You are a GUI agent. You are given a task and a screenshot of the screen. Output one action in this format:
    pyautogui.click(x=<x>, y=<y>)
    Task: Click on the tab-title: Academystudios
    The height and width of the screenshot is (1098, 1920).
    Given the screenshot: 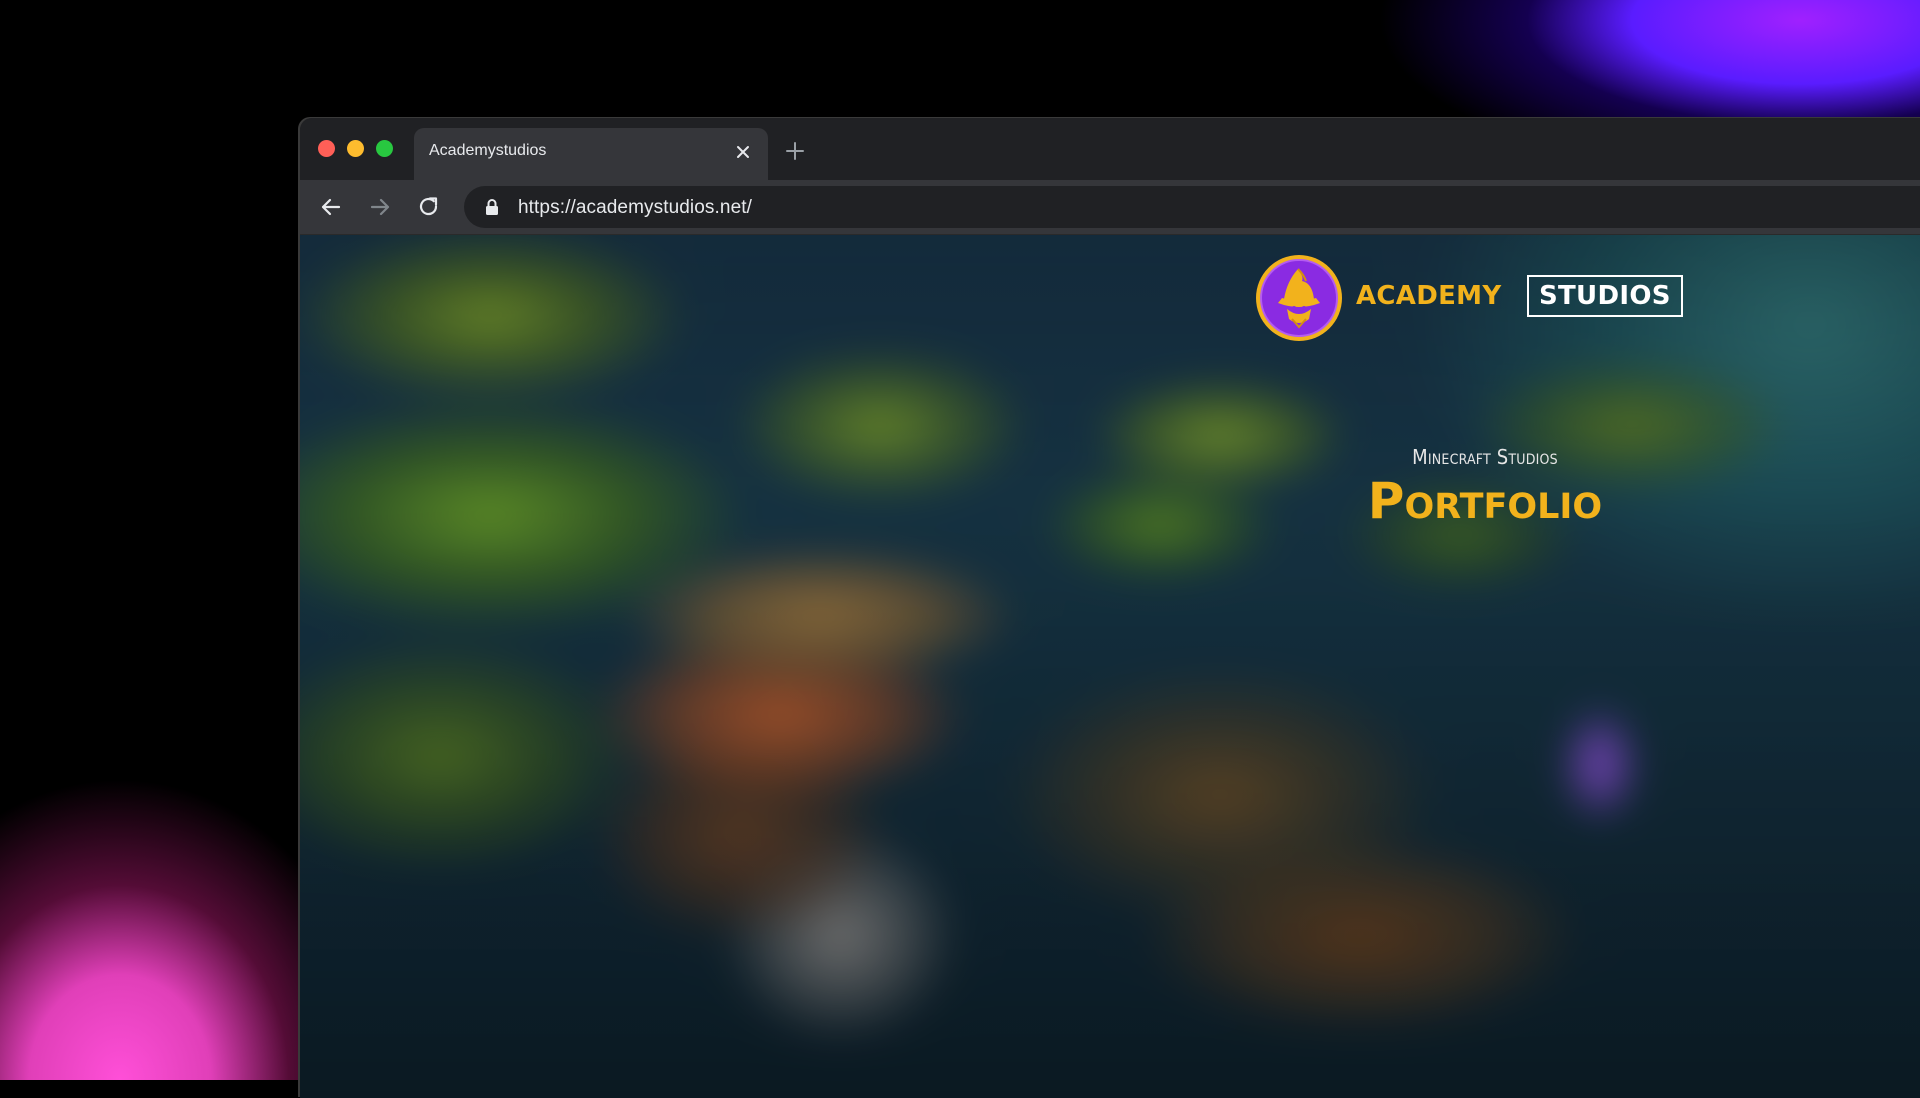 What is the action you would take?
    pyautogui.click(x=488, y=150)
    